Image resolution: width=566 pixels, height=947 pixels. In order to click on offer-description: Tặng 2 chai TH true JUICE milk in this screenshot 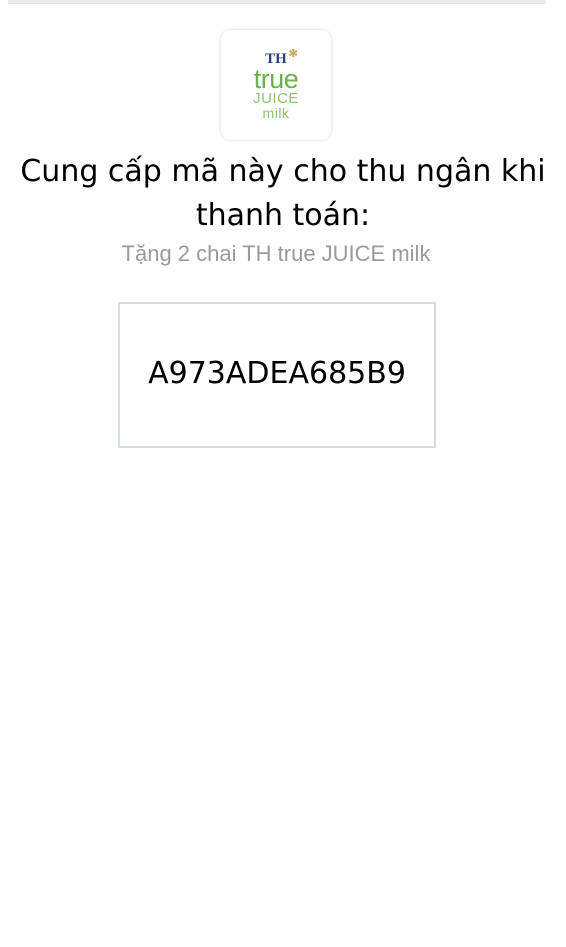, I will do `click(276, 253)`.